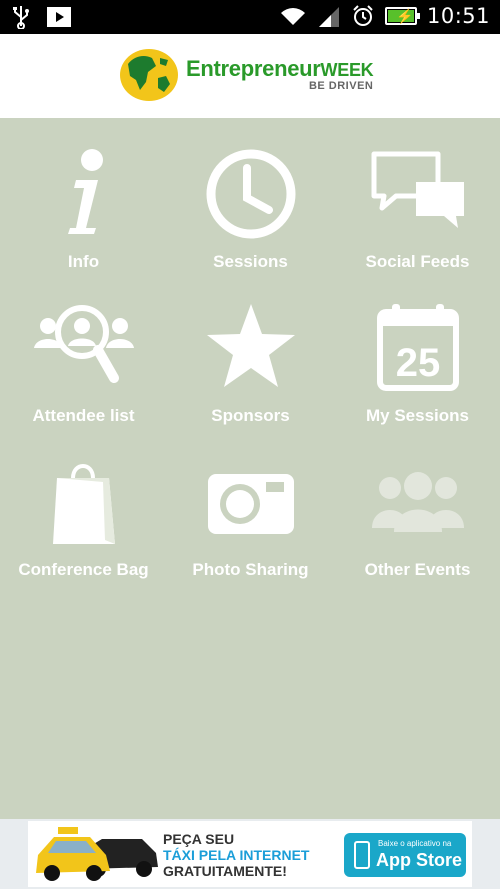 This screenshot has width=500, height=889. I want to click on menu-item-label: Photo Sharing, so click(250, 569).